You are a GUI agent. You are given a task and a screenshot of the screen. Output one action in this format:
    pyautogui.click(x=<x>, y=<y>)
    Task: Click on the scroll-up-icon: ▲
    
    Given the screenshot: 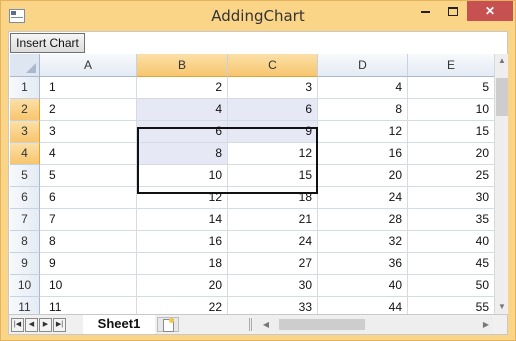 What is the action you would take?
    pyautogui.click(x=502, y=61)
    